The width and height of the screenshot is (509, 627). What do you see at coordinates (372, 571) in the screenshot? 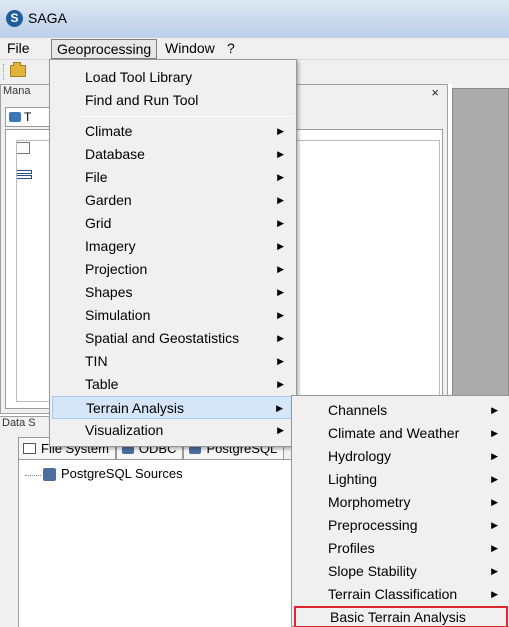
I see `menu-item-label: Slope Stability` at bounding box center [372, 571].